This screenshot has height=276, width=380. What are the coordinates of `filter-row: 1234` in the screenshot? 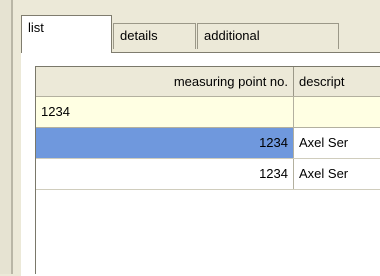 It's located at (208, 112).